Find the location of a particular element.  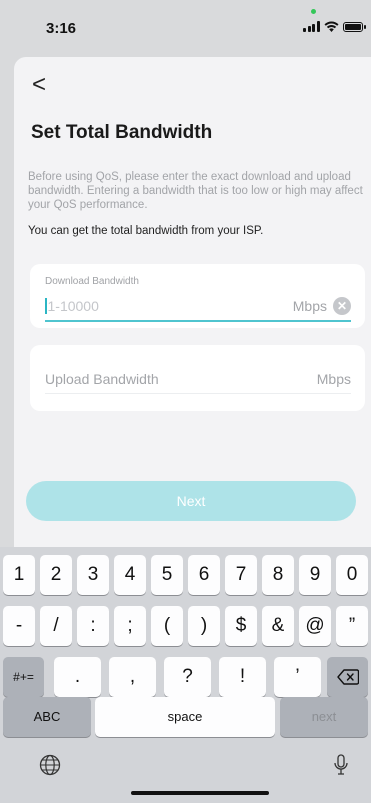

symbols-toggle-key: #+= is located at coordinates (23, 677).